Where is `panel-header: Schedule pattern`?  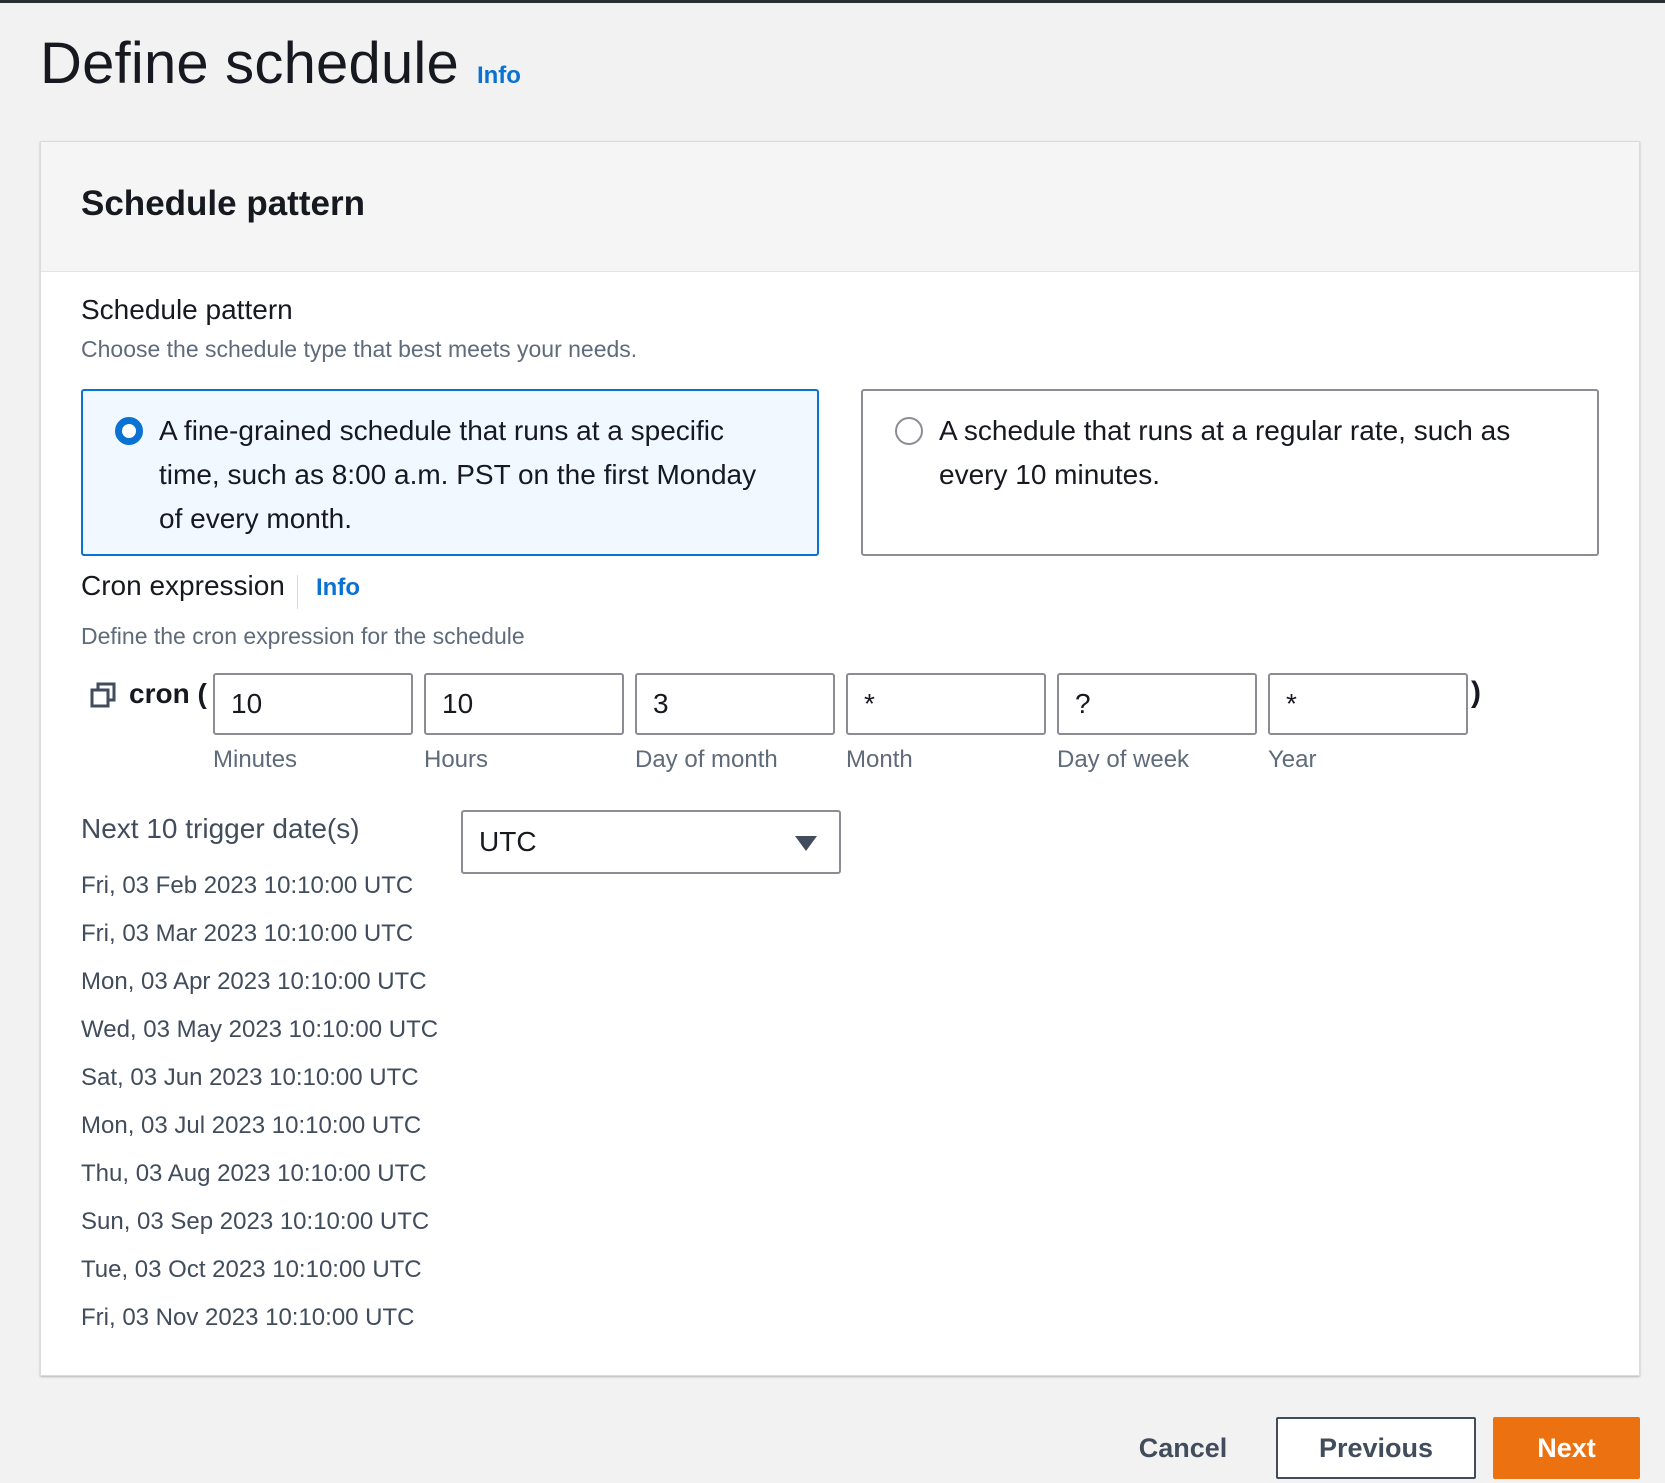
panel-header: Schedule pattern is located at coordinates (840, 207).